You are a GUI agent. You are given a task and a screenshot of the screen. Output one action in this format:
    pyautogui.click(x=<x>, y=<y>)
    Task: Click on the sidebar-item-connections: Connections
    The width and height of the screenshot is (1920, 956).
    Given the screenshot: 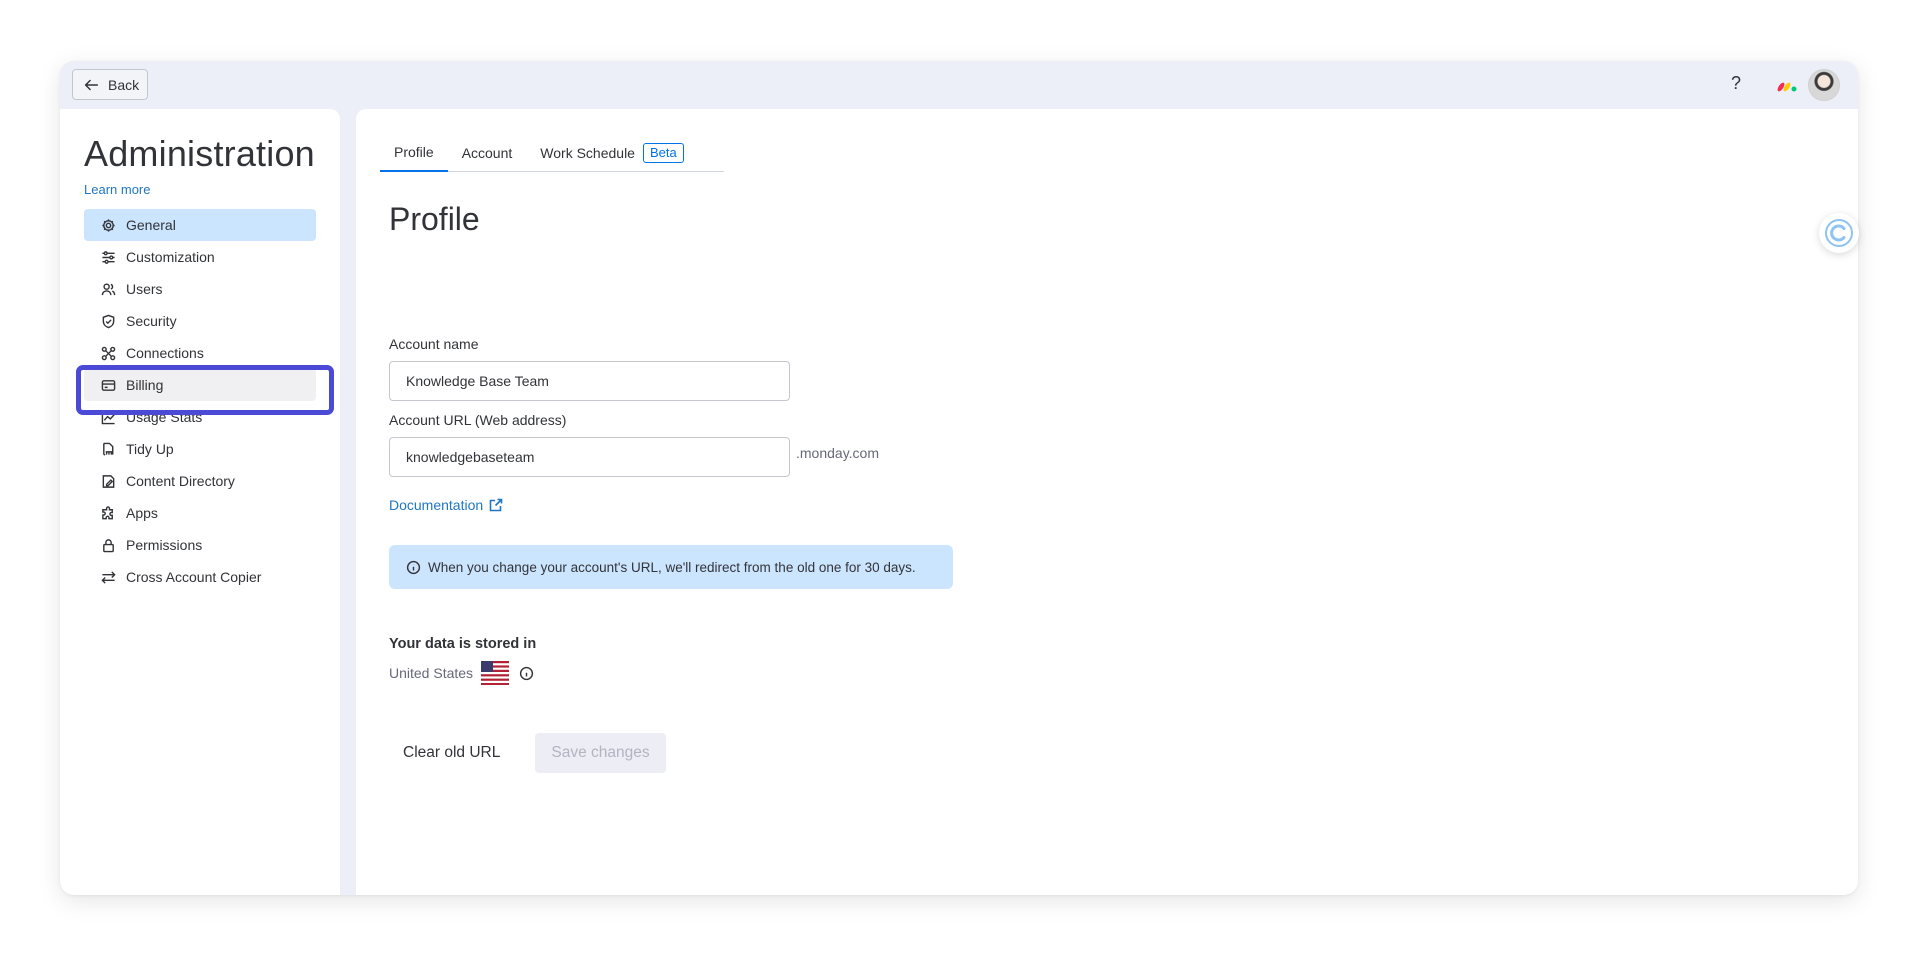 What is the action you would take?
    pyautogui.click(x=200, y=353)
    